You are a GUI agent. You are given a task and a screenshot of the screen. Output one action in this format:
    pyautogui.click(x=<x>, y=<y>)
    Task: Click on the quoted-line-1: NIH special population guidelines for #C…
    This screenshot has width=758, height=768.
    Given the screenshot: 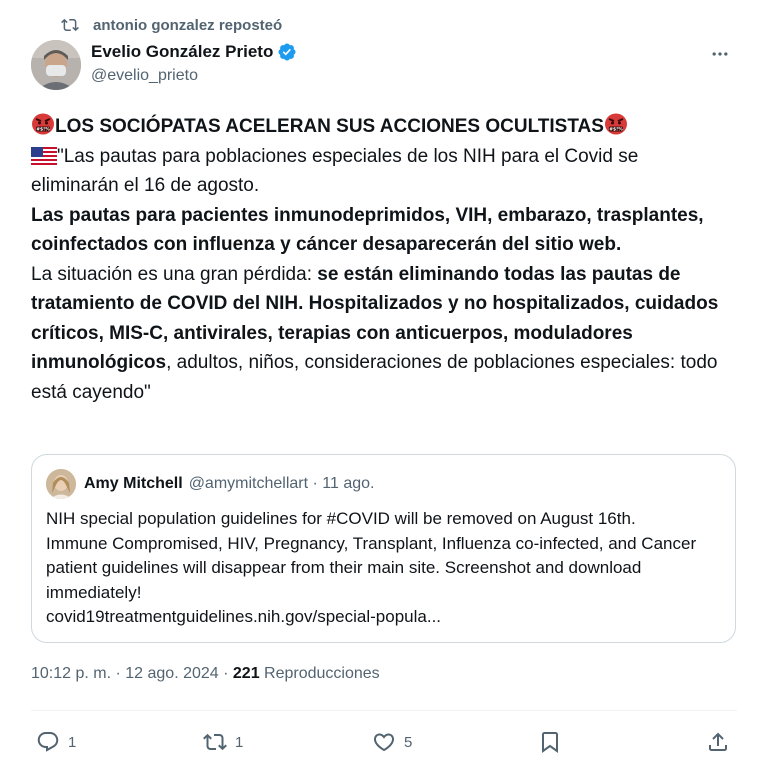 What is the action you would take?
    pyautogui.click(x=341, y=518)
    